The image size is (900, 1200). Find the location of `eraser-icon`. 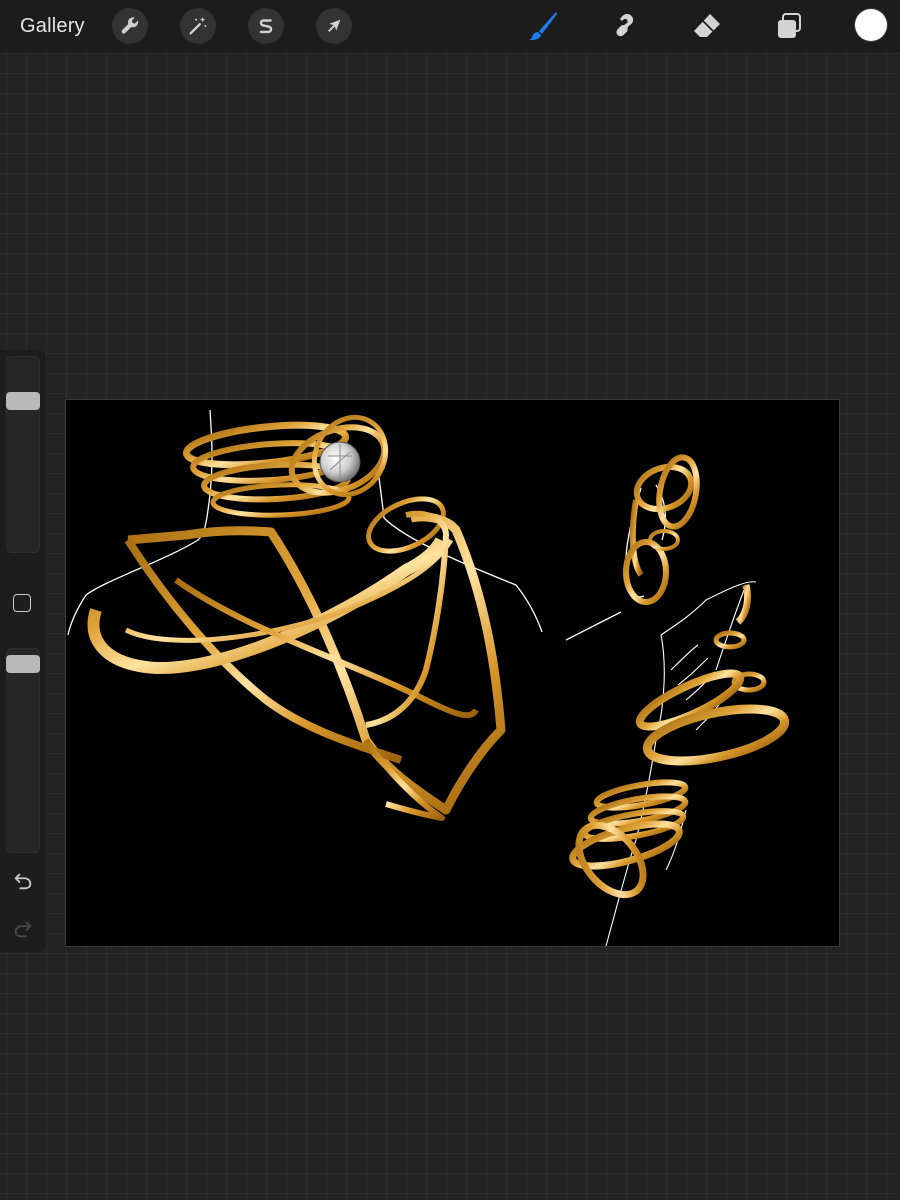

eraser-icon is located at coordinates (707, 25).